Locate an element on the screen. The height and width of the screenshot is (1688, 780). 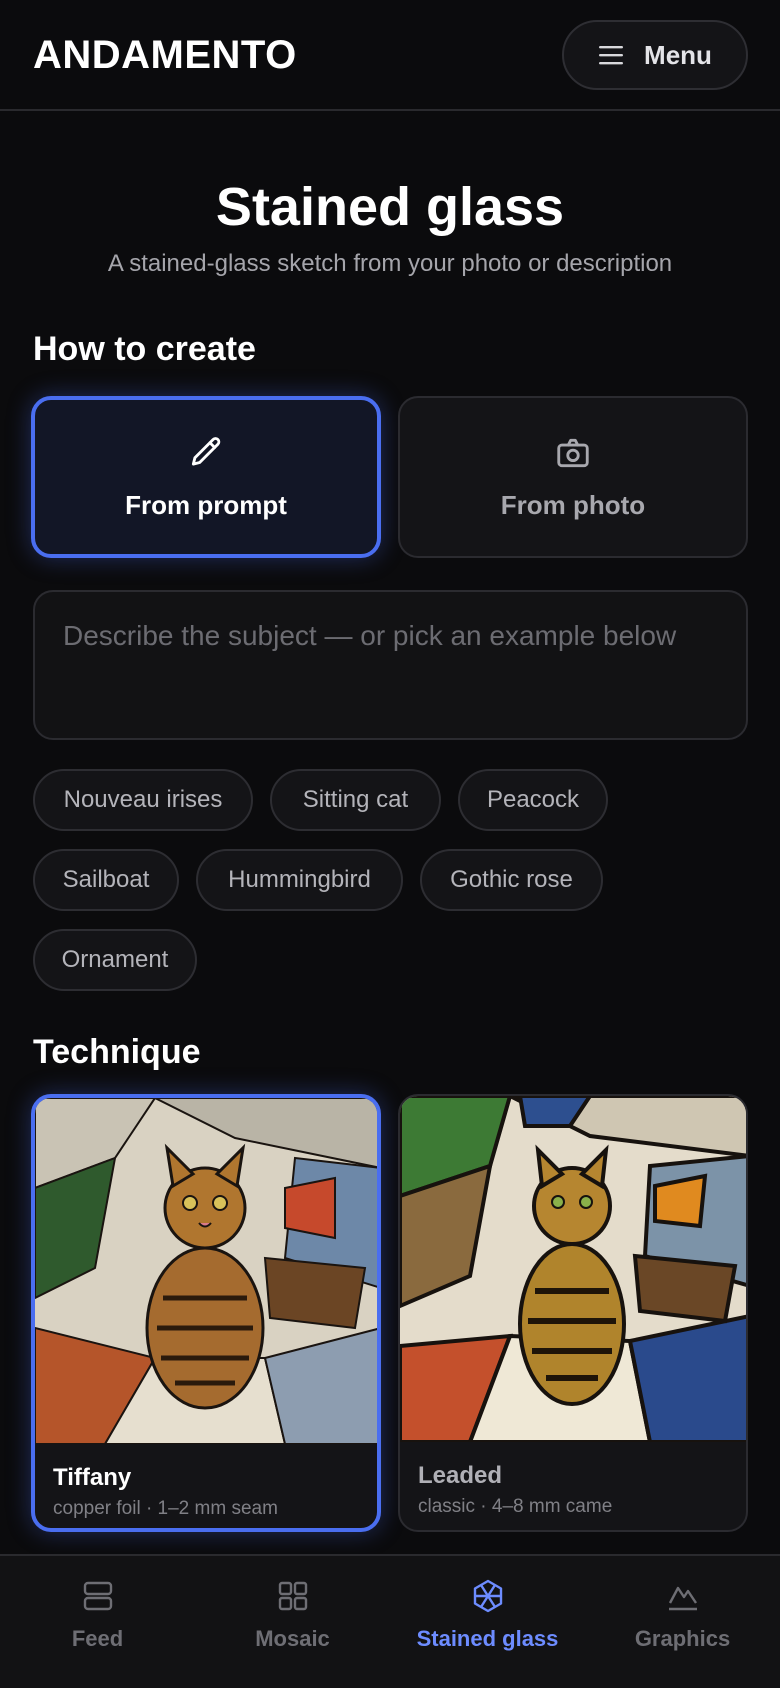
example-chip: Nouveau irises is located at coordinates (143, 800).